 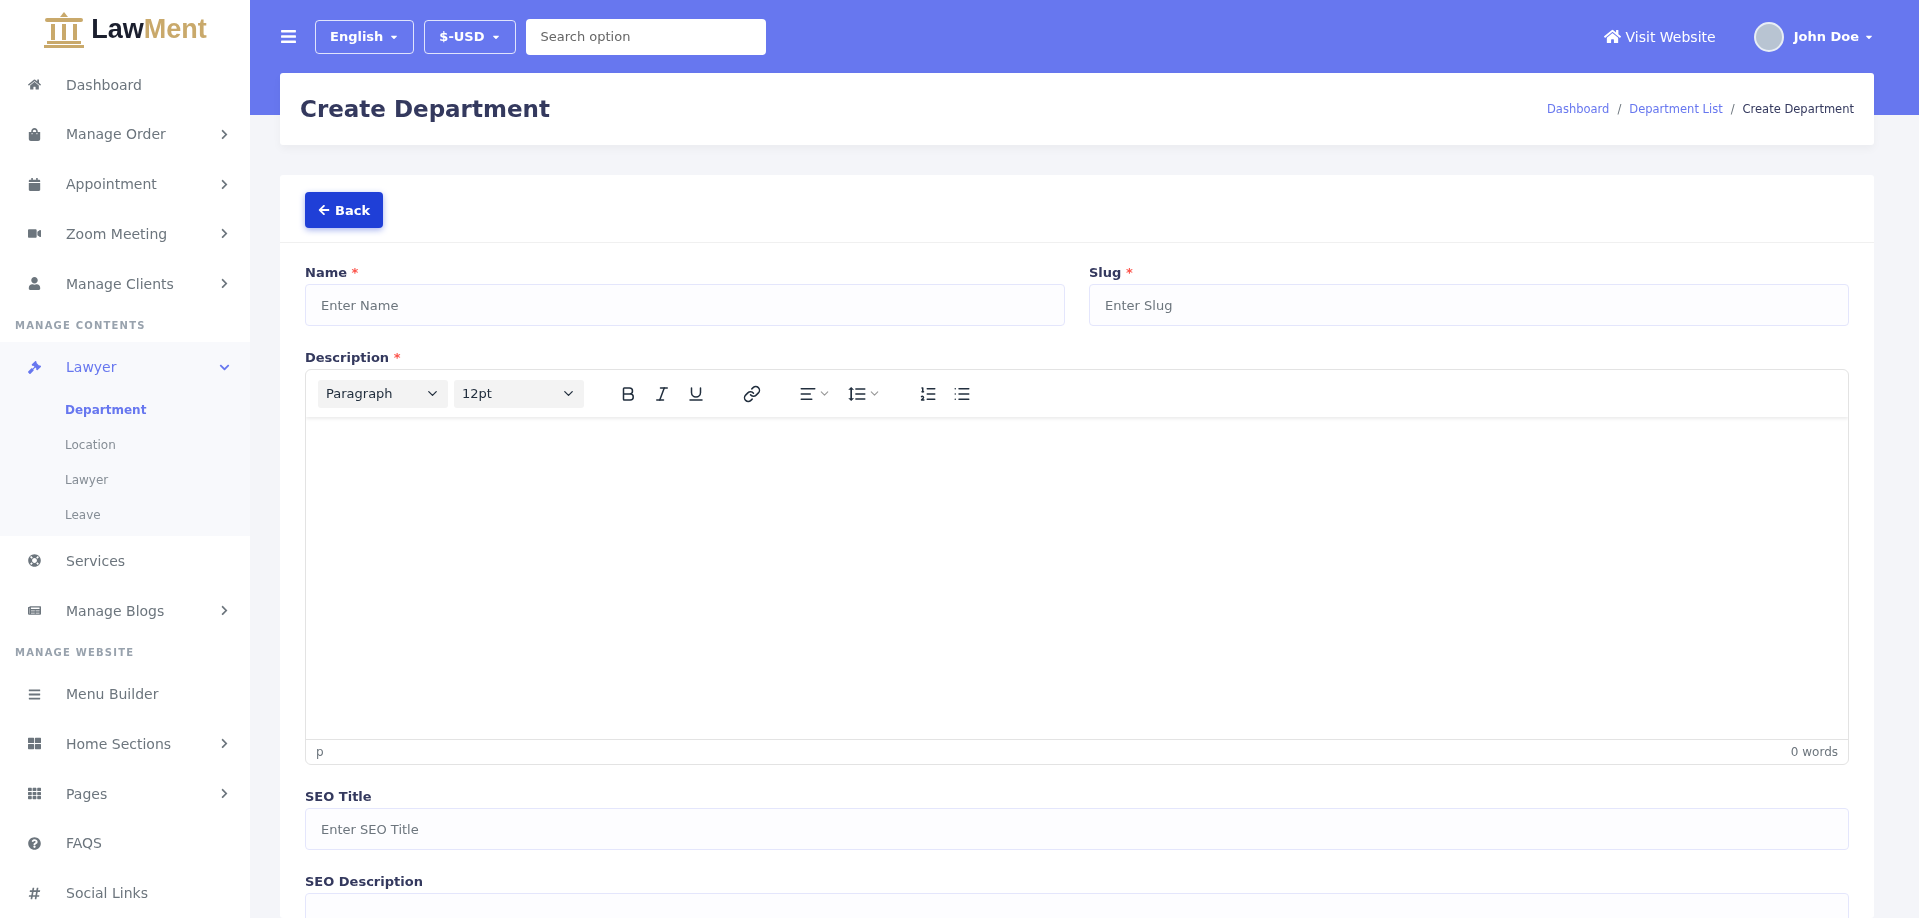 What do you see at coordinates (320, 752) in the screenshot?
I see `element-path: p` at bounding box center [320, 752].